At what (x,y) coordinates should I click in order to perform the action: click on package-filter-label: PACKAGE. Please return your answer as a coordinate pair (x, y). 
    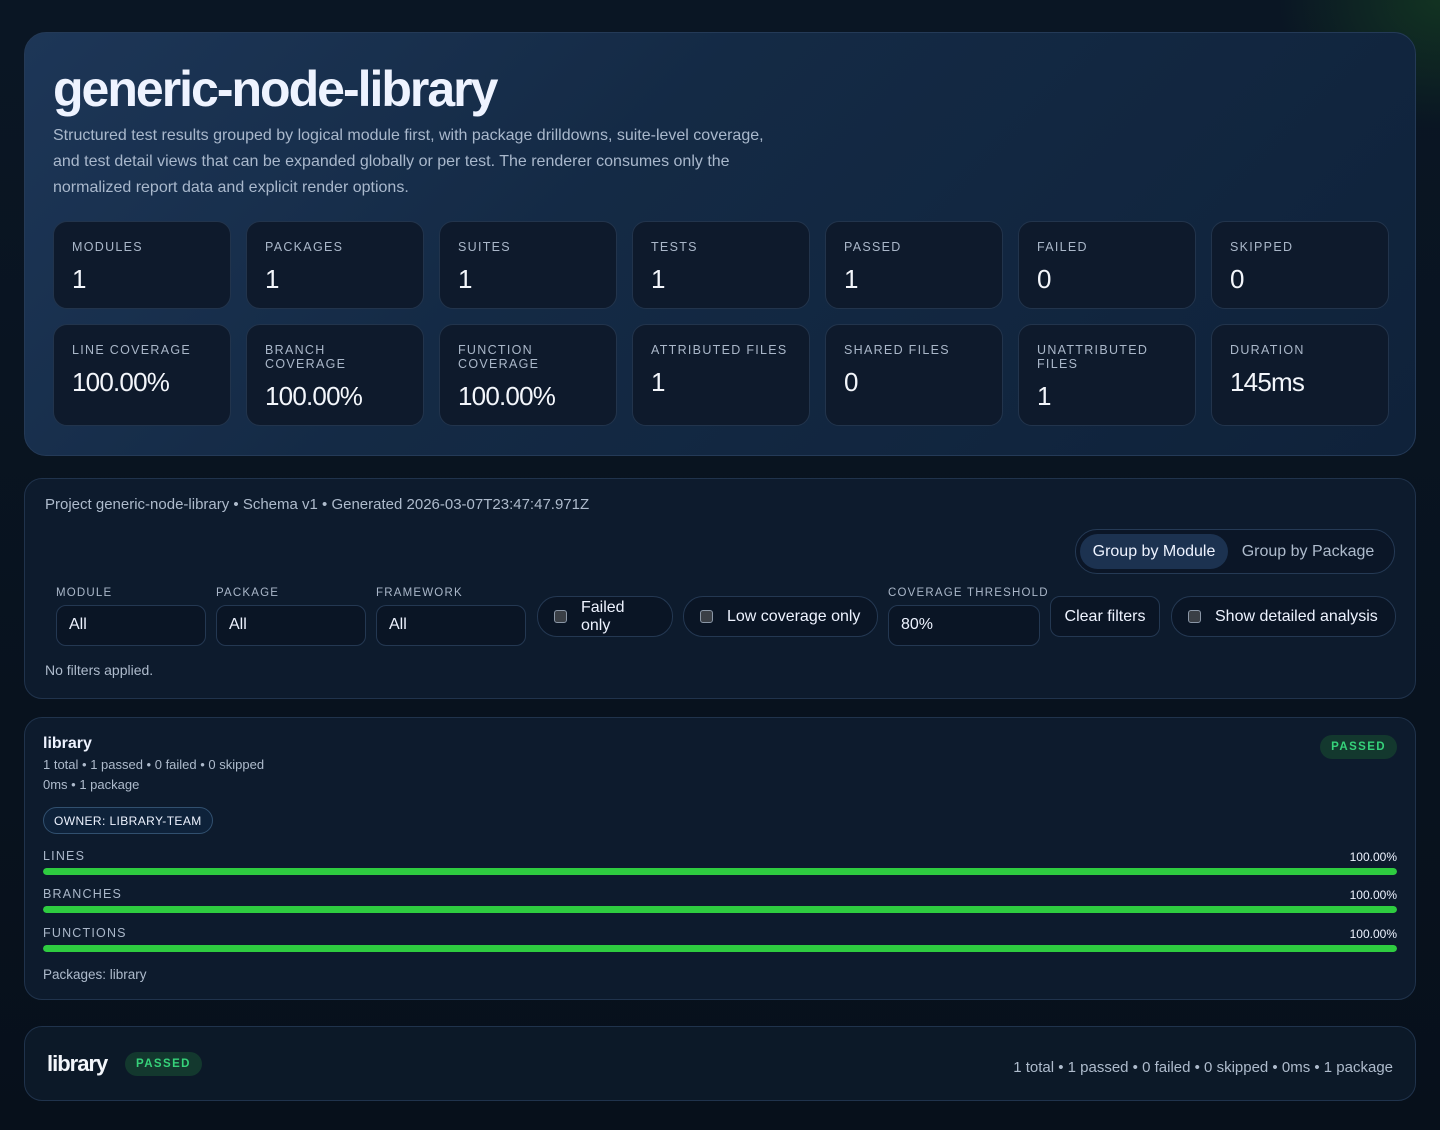
    Looking at the image, I should click on (248, 593).